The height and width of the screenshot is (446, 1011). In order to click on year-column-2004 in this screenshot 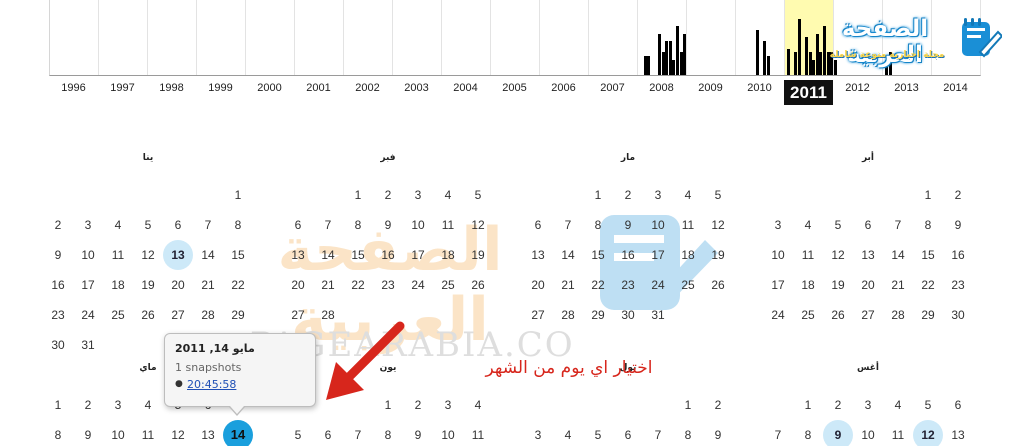, I will do `click(466, 37)`.